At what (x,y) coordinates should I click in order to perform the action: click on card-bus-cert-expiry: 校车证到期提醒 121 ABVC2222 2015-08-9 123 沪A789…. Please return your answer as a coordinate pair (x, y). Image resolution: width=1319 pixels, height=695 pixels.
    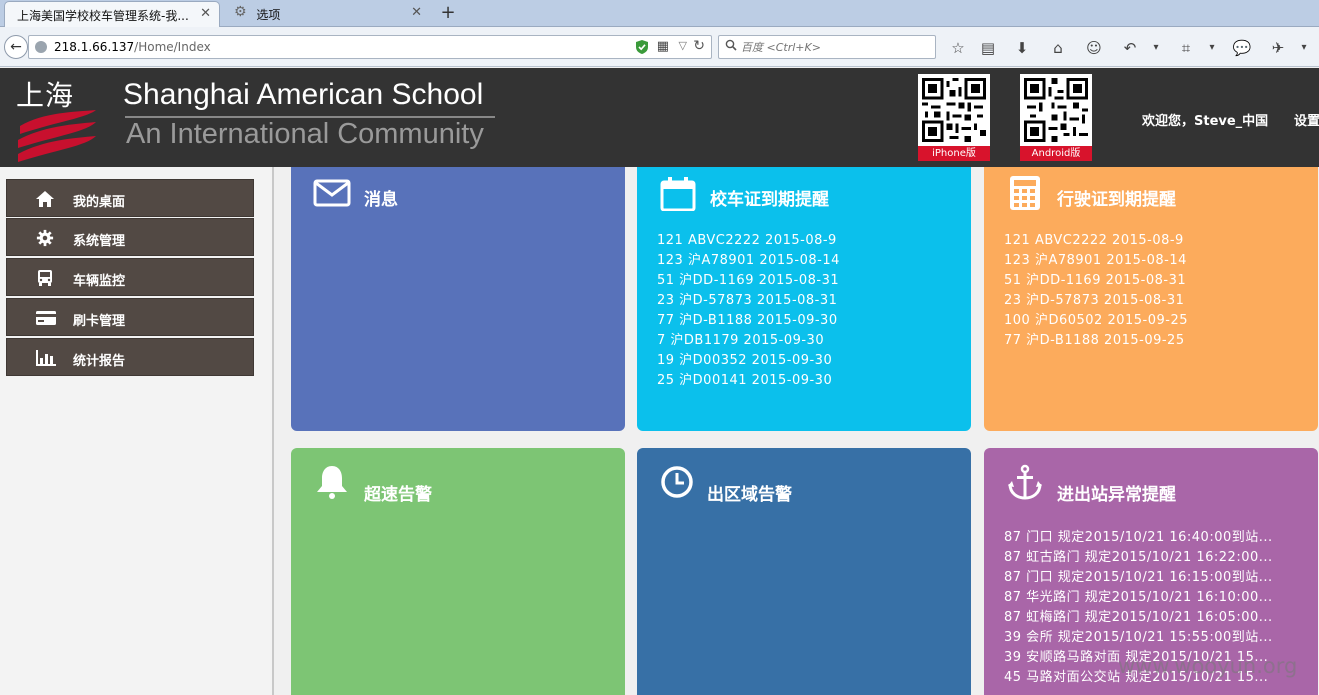
    Looking at the image, I should click on (804, 299).